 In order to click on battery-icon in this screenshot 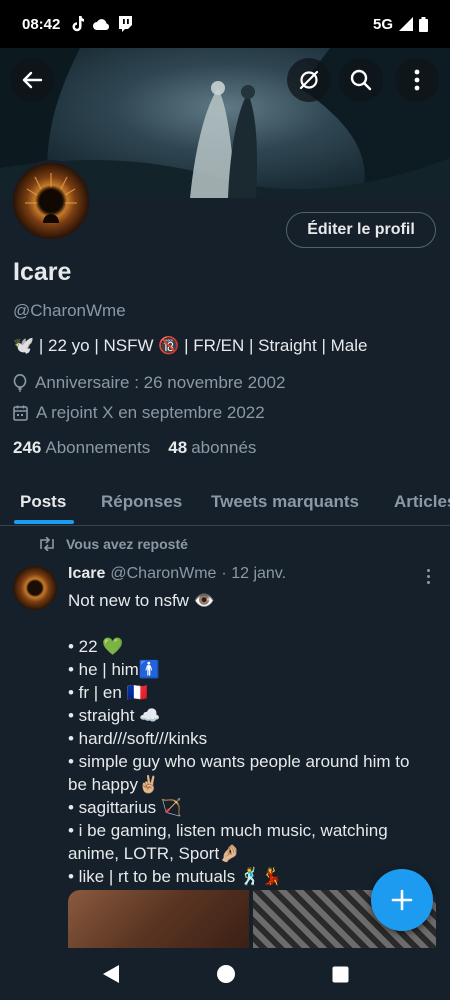, I will do `click(423, 24)`.